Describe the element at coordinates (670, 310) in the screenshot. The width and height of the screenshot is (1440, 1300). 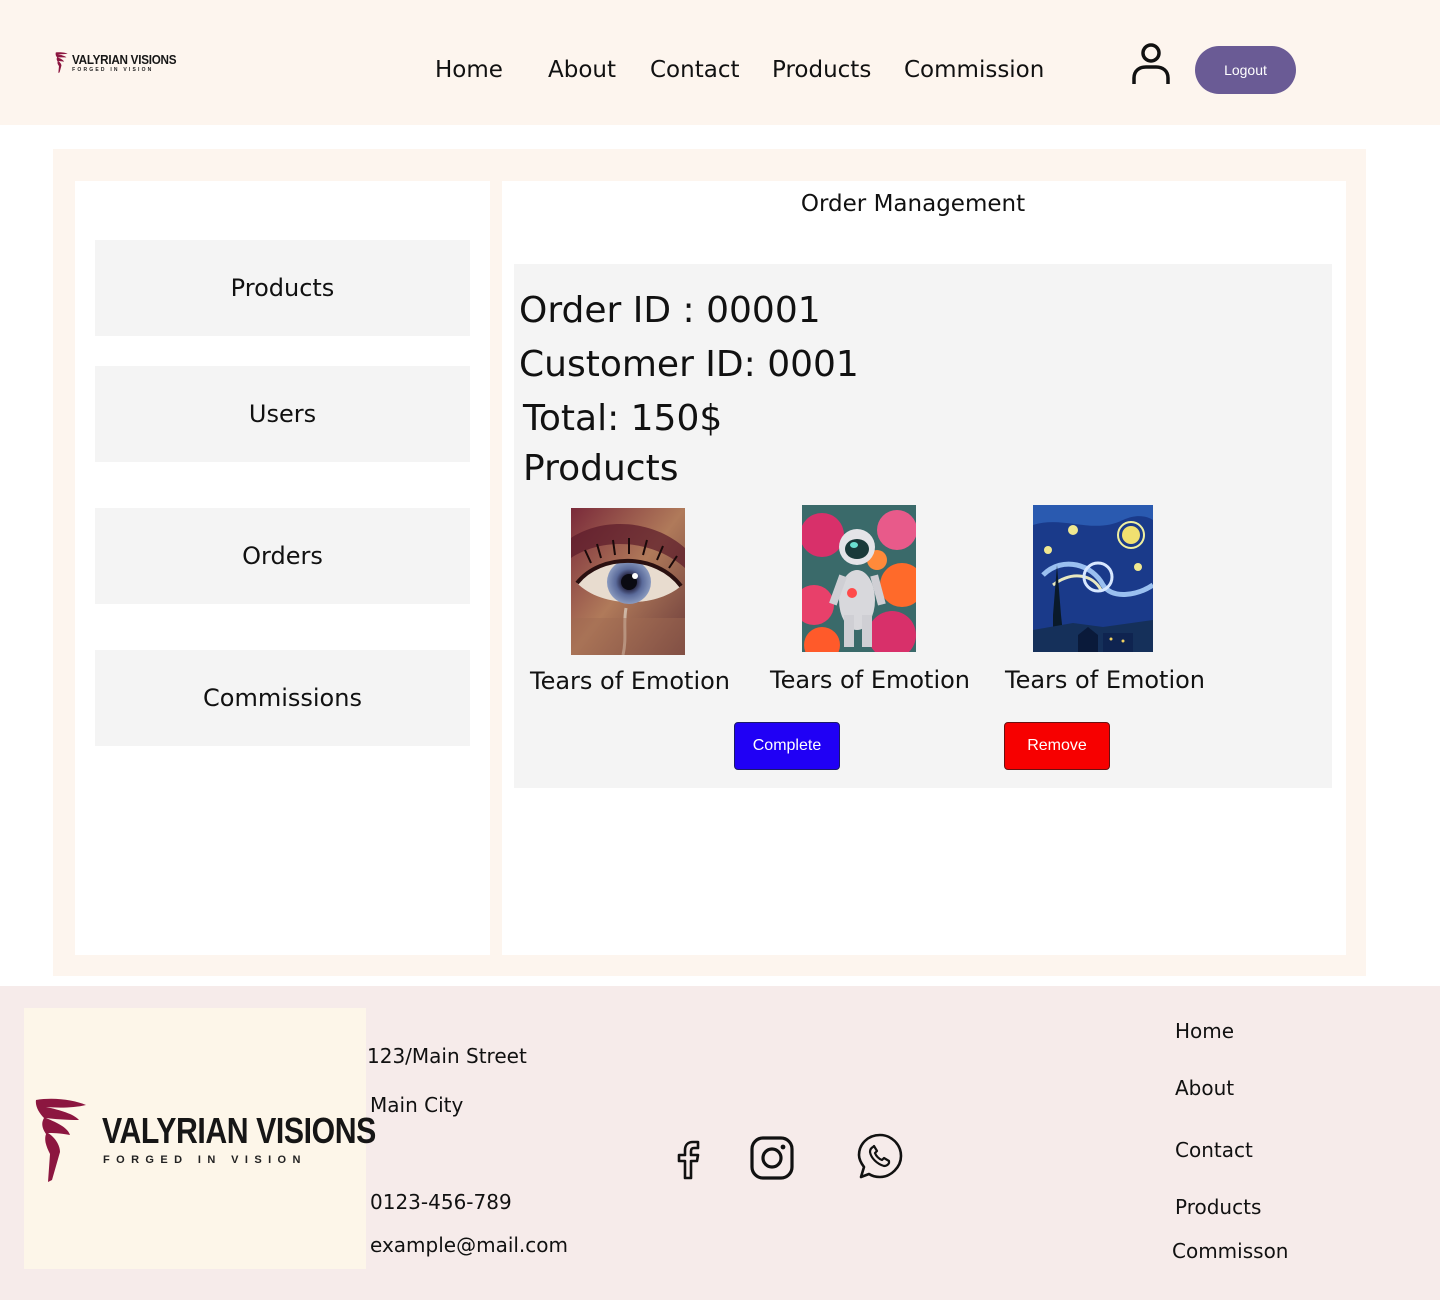
I see `order-id: Order ID : 00001` at that location.